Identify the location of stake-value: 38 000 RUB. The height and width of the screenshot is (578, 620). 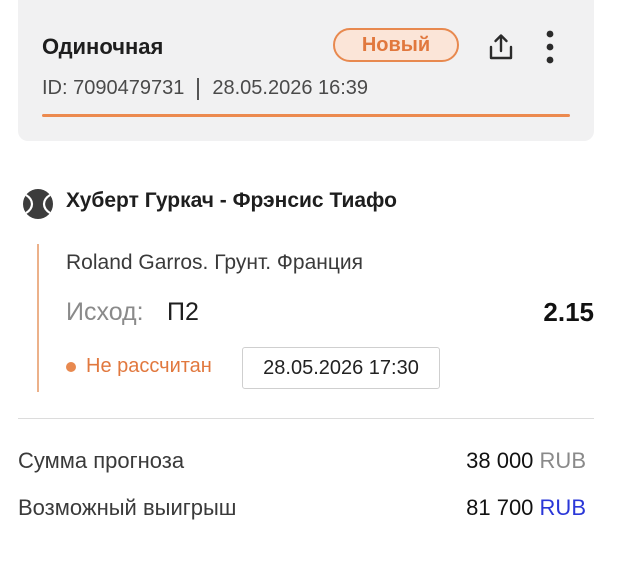
(526, 461).